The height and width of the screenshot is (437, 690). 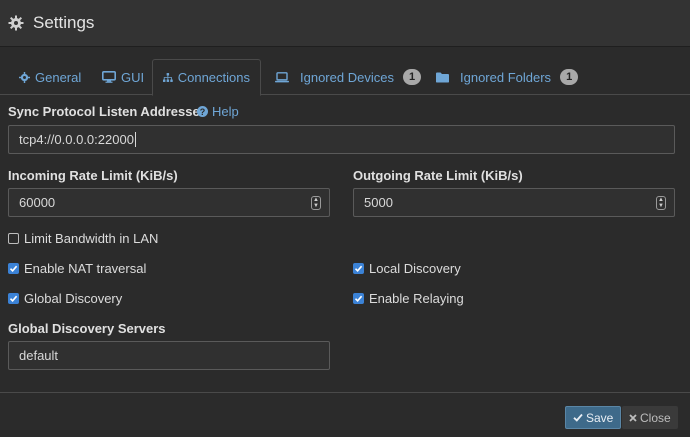 What do you see at coordinates (133, 77) in the screenshot?
I see `tab-gui-label: GUI` at bounding box center [133, 77].